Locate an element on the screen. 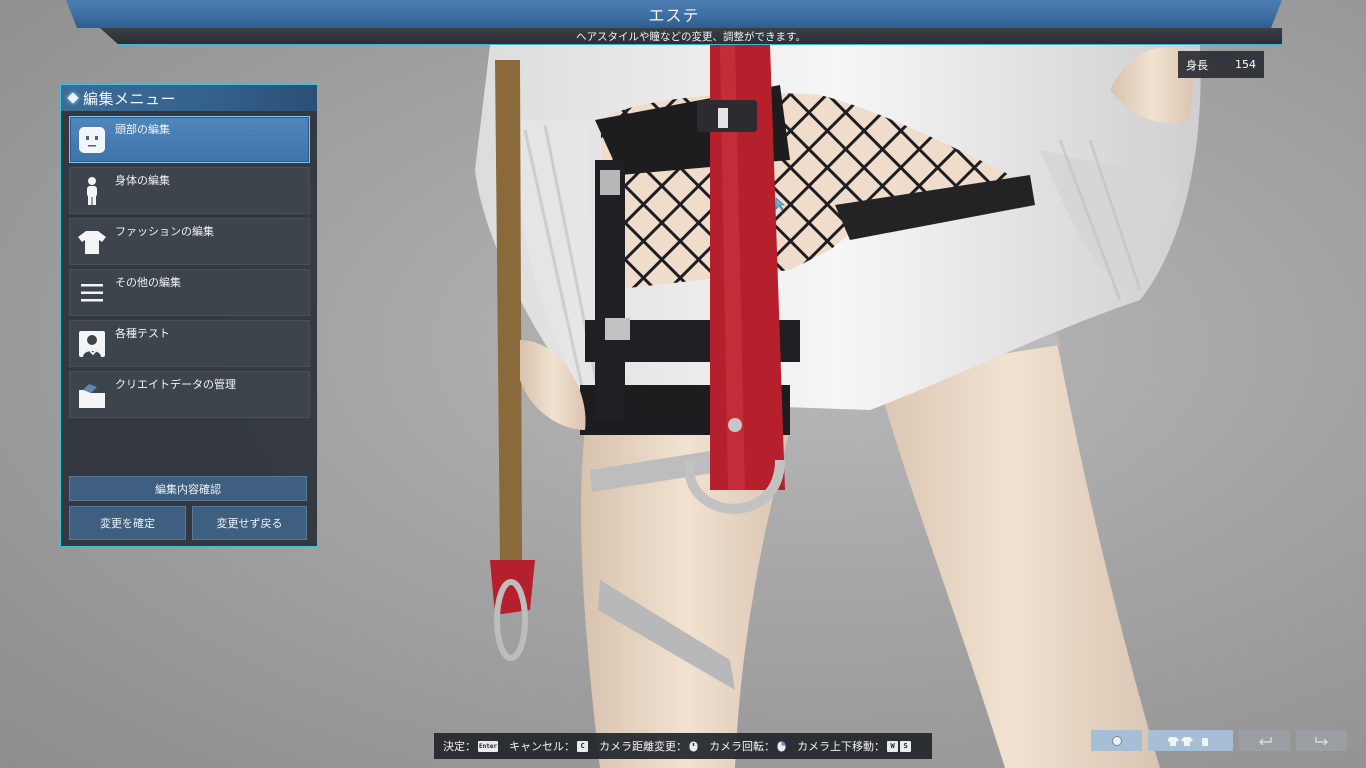  w-key-icon: W is located at coordinates (893, 746).